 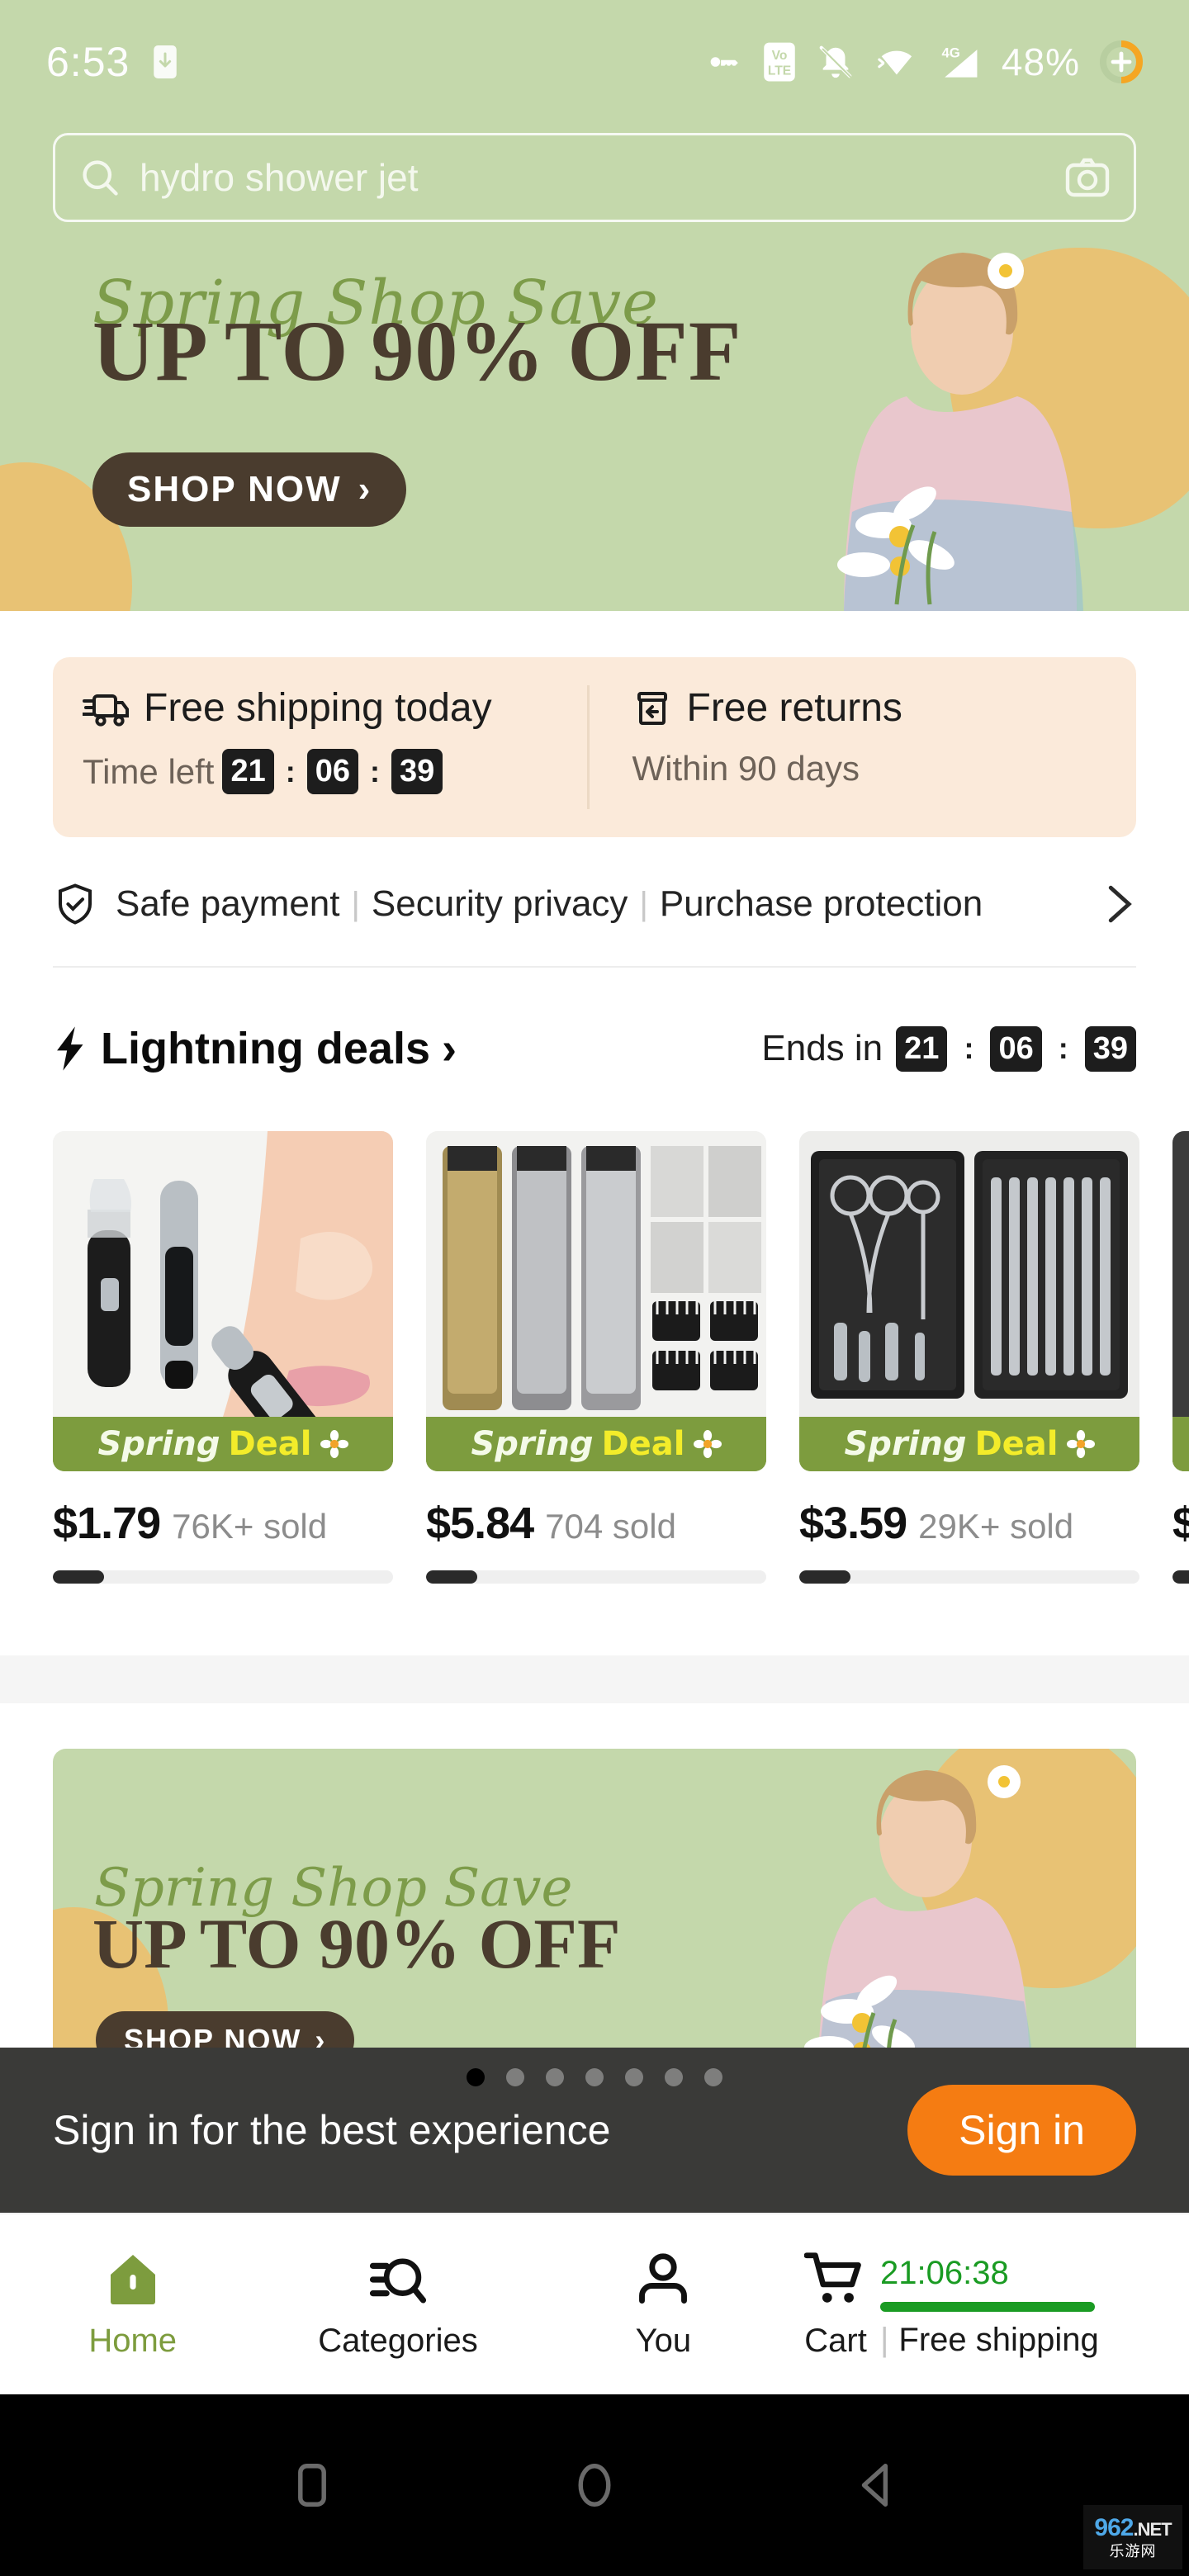 I want to click on product-card: SpringDeal $0, so click(x=1180, y=1379).